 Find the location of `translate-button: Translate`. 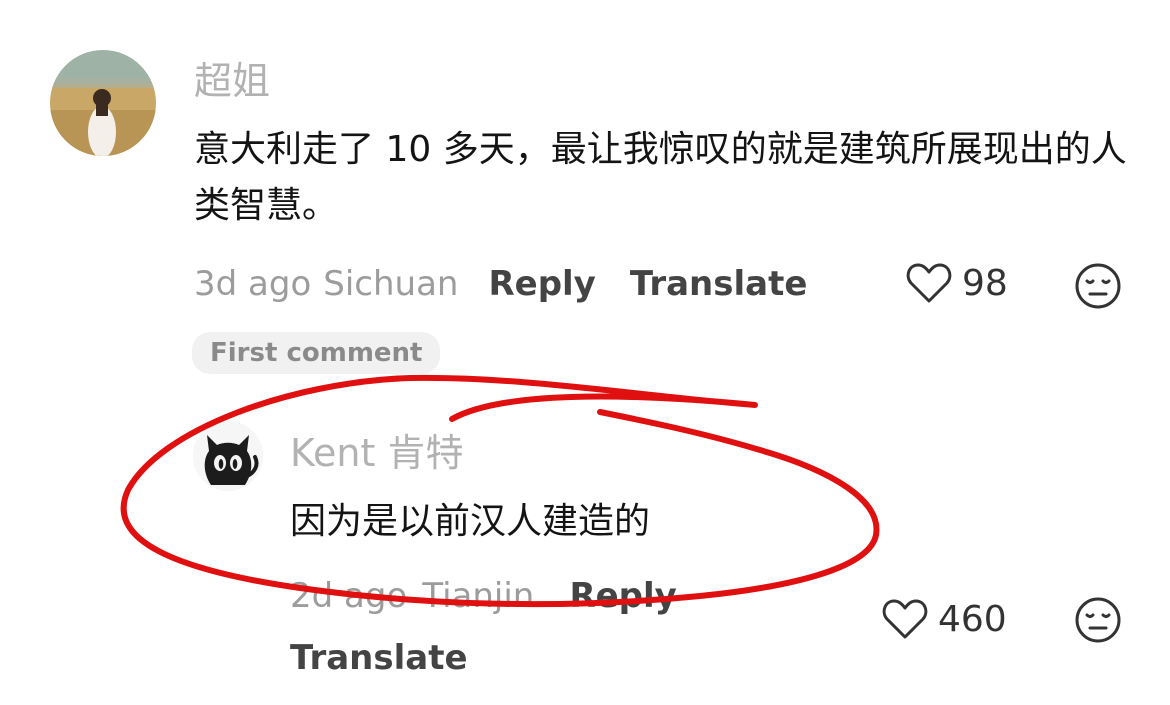

translate-button: Translate is located at coordinates (719, 284).